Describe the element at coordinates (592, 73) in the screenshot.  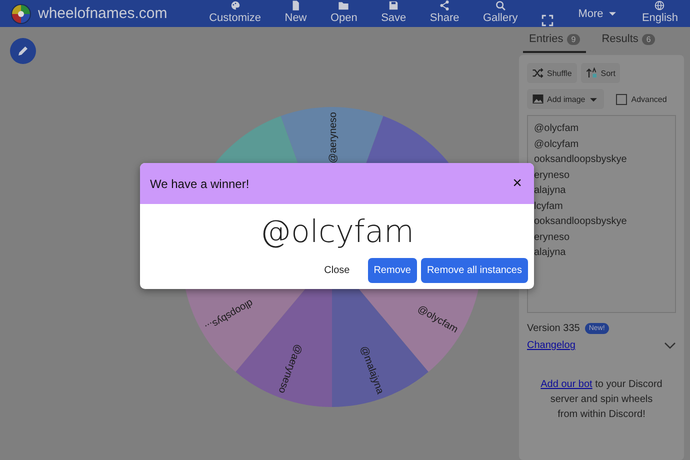
I see `sort-icon` at that location.